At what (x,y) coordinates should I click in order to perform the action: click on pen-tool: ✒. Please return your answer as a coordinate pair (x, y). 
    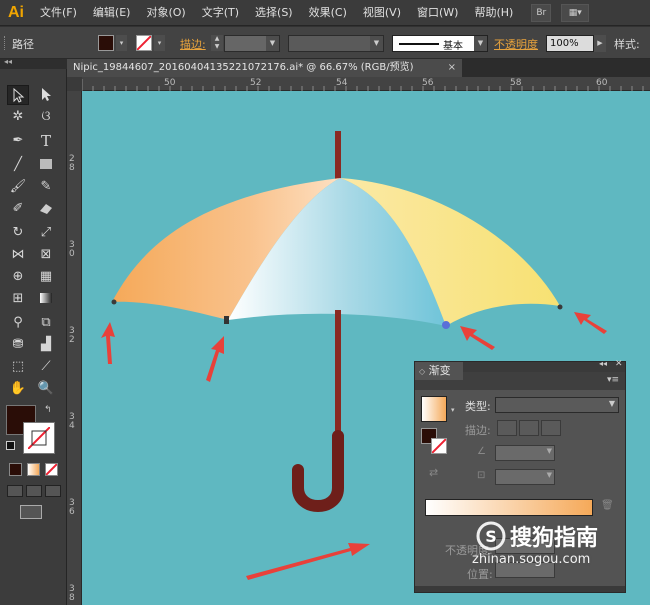
    Looking at the image, I should click on (18, 141).